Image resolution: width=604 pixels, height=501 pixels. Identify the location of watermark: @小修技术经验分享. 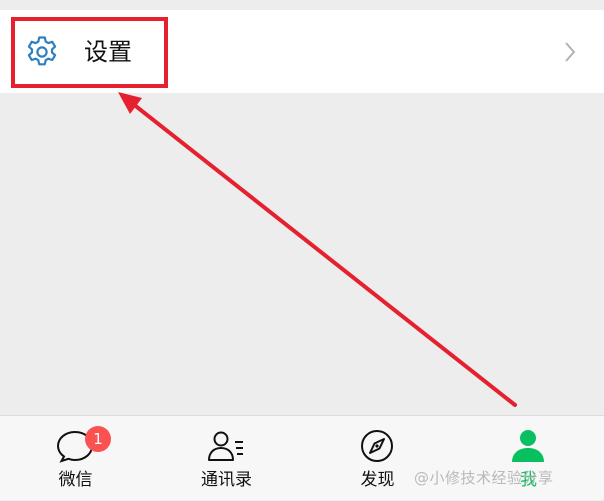
(484, 478).